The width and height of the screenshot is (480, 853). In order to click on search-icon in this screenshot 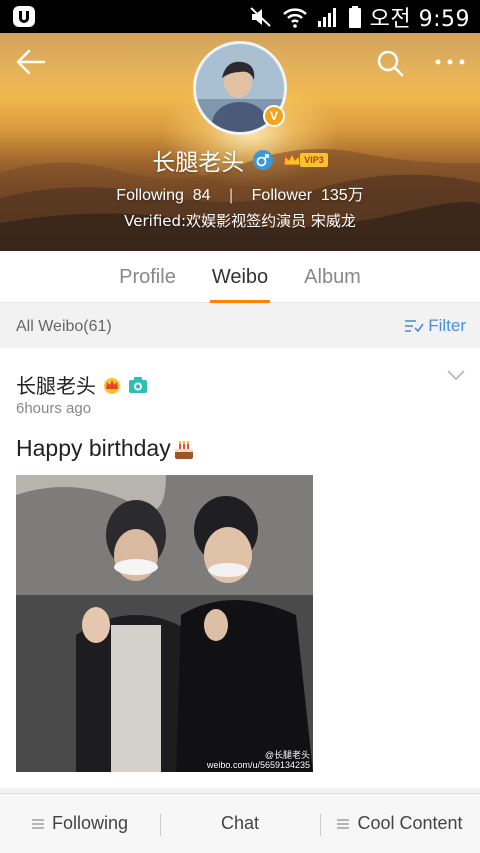, I will do `click(390, 63)`.